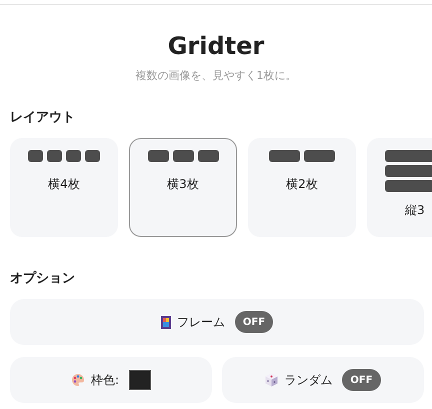 This screenshot has height=409, width=432. Describe the element at coordinates (105, 380) in the screenshot. I see `option-label: 枠色:` at that location.